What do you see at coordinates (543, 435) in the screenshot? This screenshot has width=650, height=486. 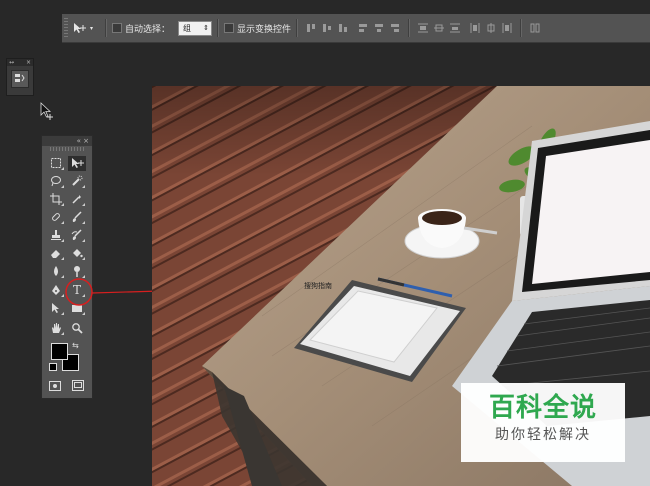 I see `watermark-subtitle: 助你轻松解决` at bounding box center [543, 435].